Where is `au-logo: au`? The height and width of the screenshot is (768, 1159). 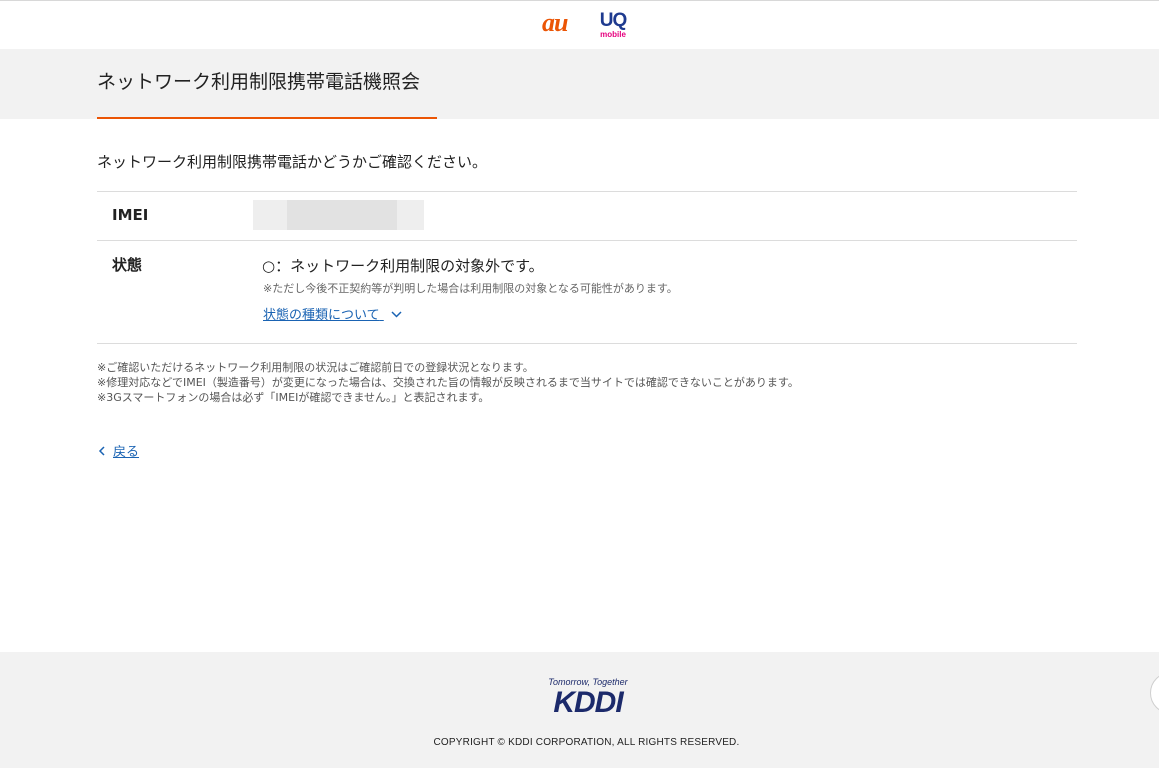 au-logo: au is located at coordinates (555, 23).